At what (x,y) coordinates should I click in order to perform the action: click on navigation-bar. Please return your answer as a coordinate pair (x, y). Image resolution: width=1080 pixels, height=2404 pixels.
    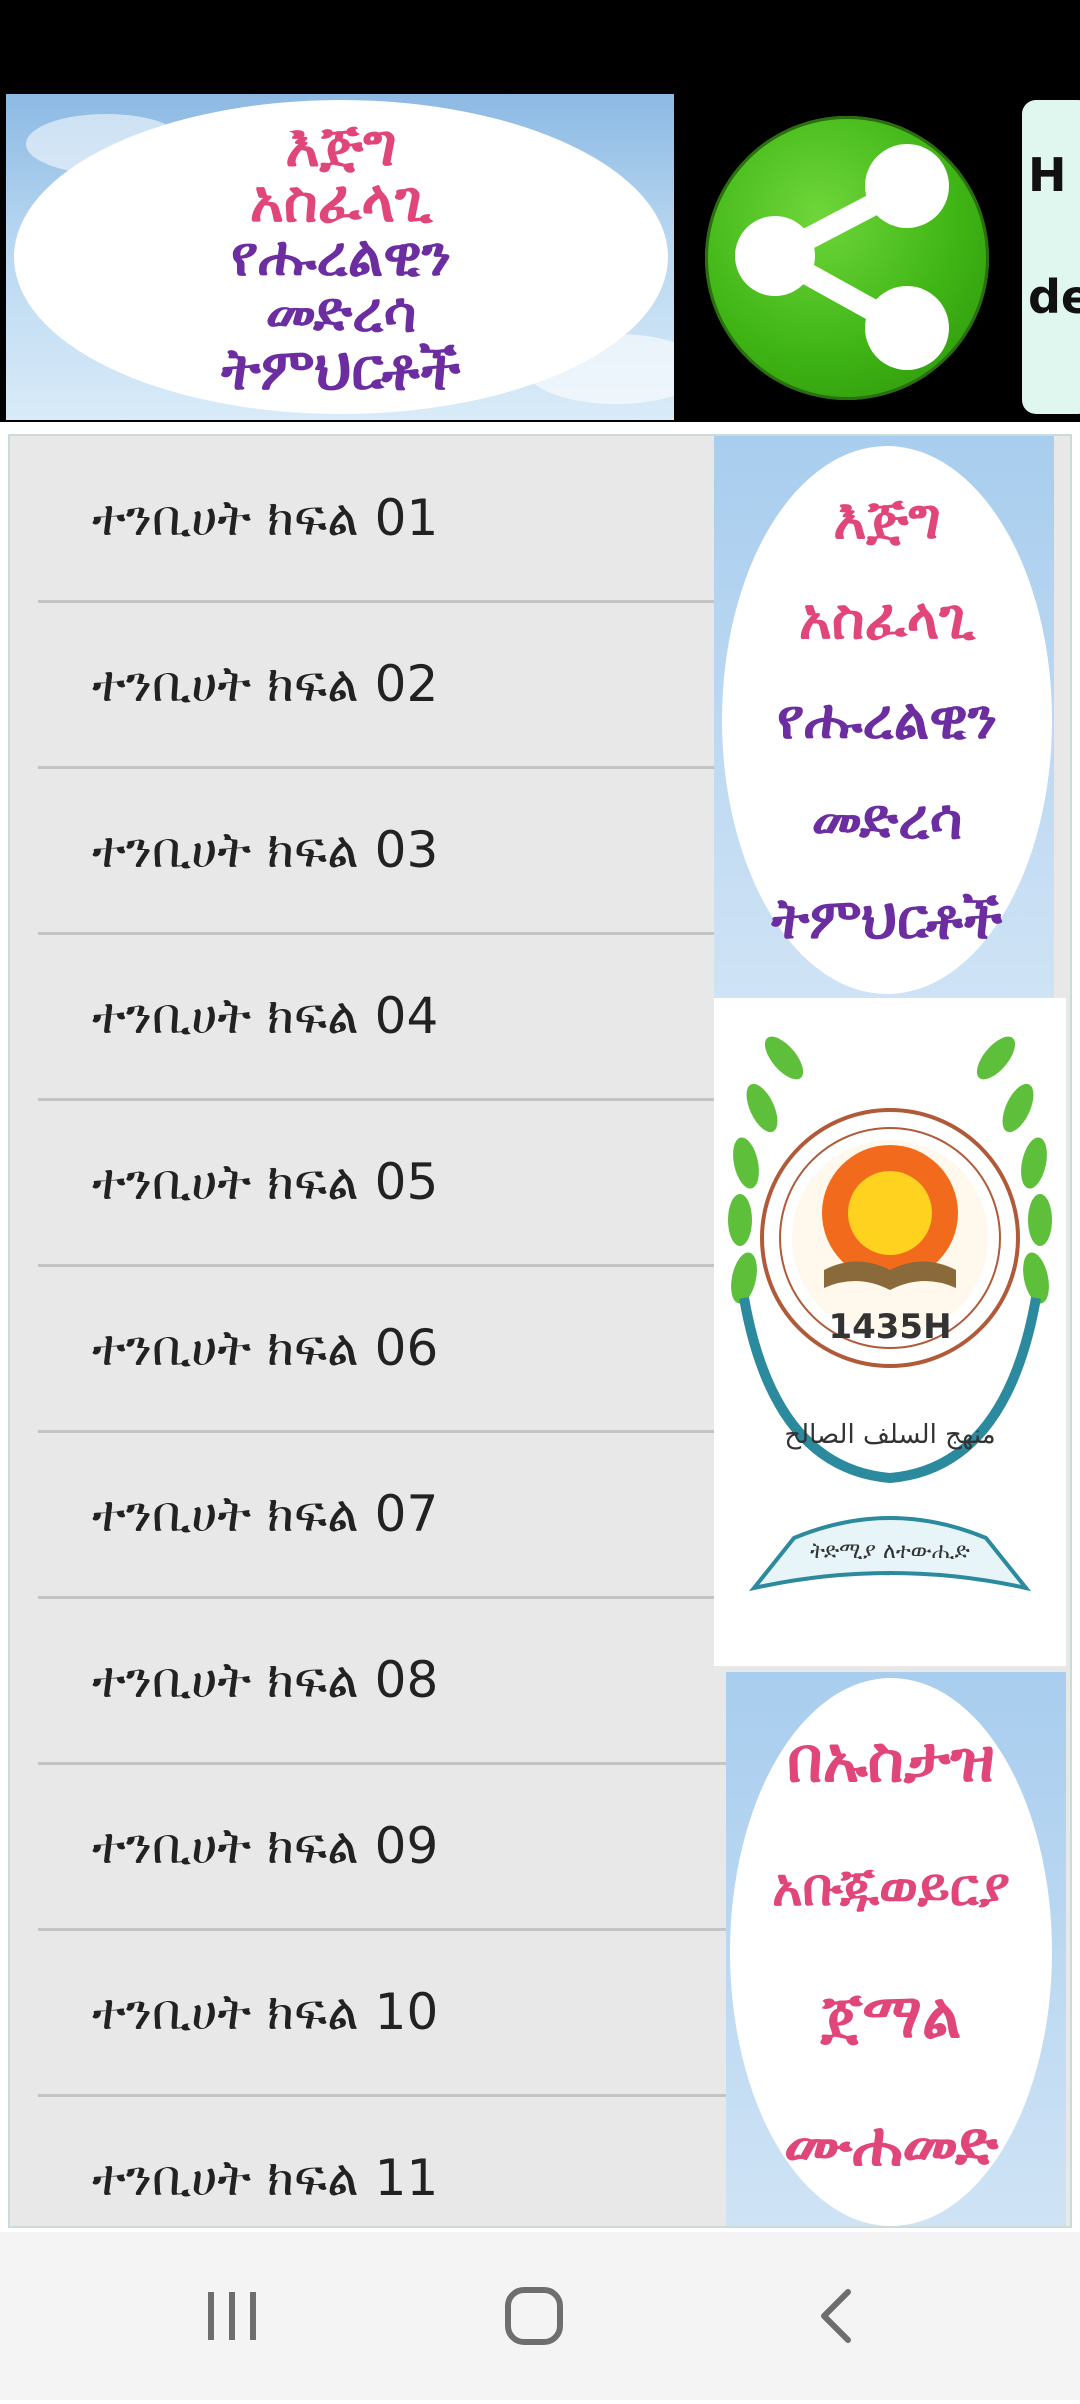
    Looking at the image, I should click on (540, 2316).